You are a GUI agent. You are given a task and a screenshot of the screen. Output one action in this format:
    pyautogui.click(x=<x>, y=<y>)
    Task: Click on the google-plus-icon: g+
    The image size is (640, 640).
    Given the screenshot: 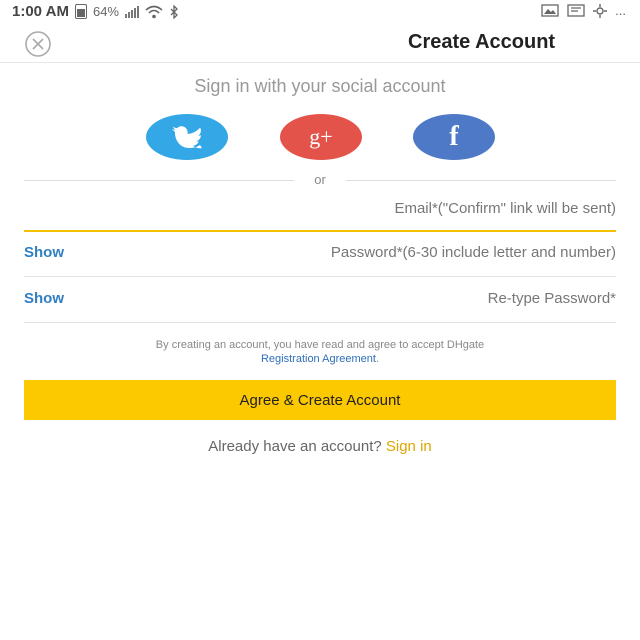 What is the action you would take?
    pyautogui.click(x=321, y=136)
    